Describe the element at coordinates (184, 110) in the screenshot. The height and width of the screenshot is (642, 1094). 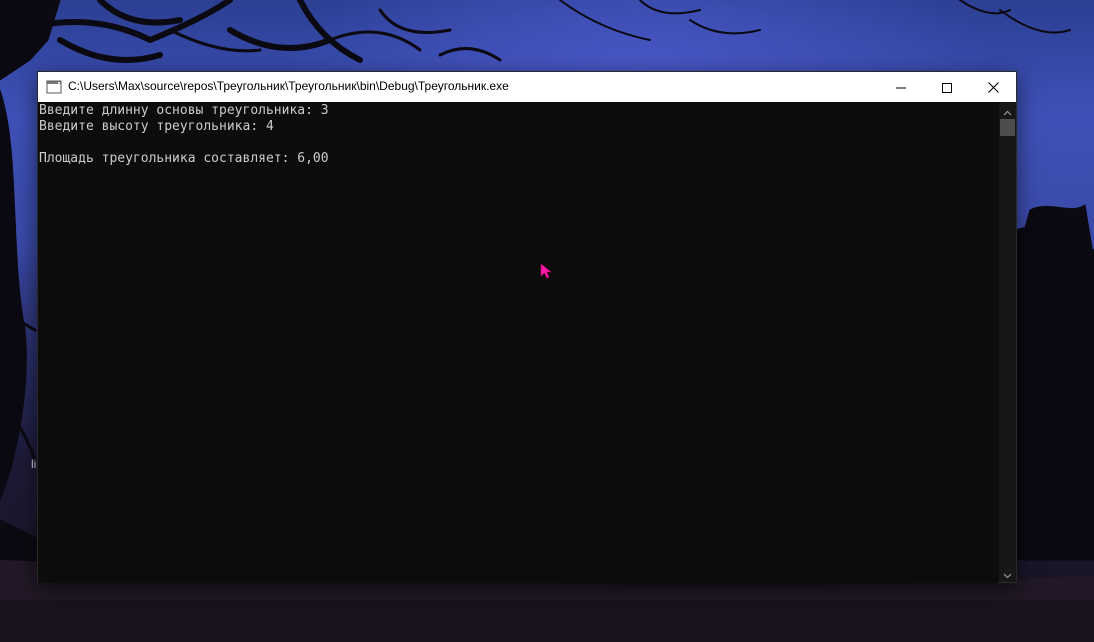
I see `console-line: Введите длинну основы треугольника: 3` at that location.